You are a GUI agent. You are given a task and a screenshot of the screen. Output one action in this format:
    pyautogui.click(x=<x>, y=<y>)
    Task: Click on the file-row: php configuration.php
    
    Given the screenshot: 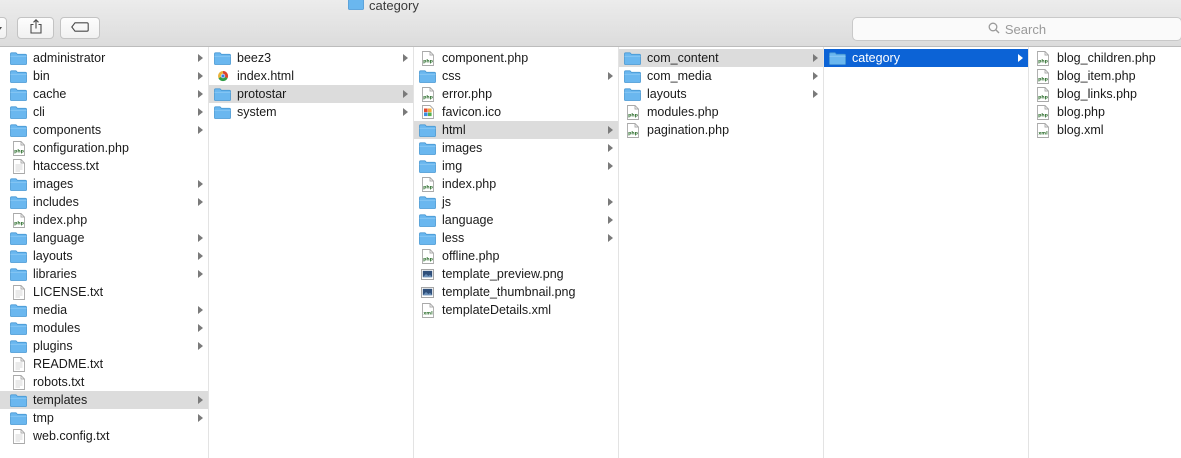 What is the action you would take?
    pyautogui.click(x=104, y=148)
    